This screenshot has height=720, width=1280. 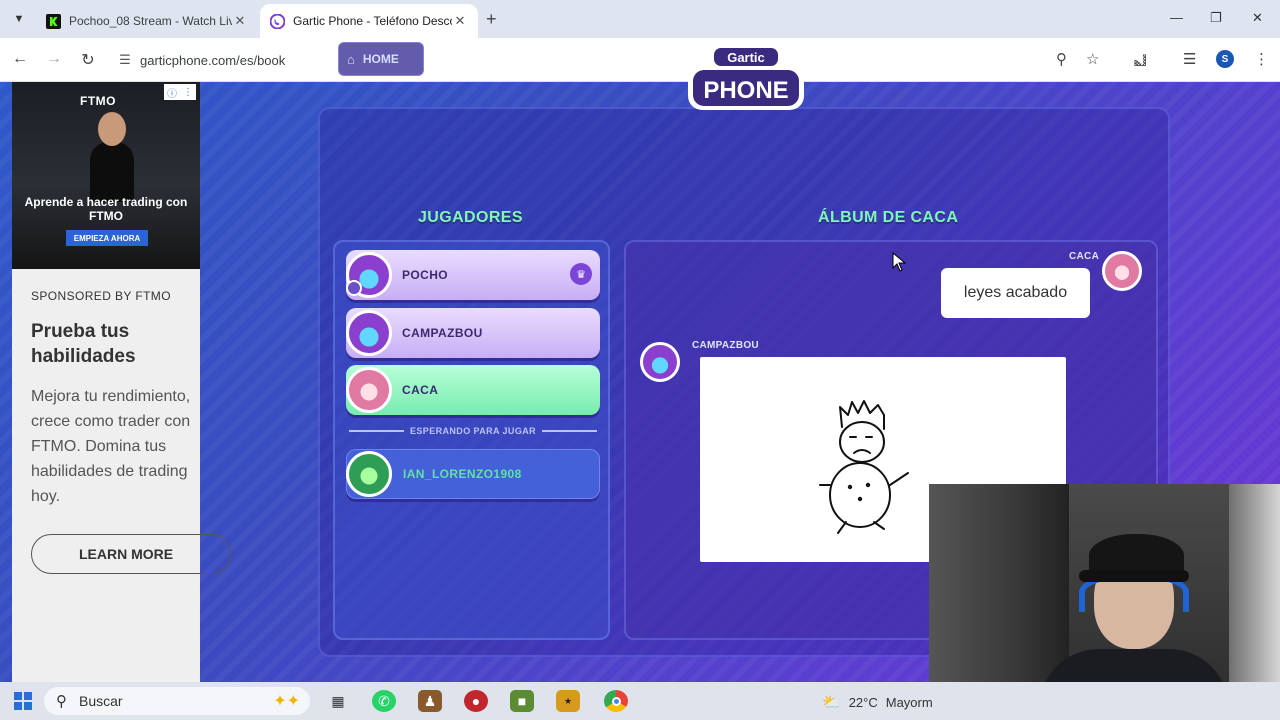 What do you see at coordinates (180, 92) in the screenshot?
I see `ad-choices-icon: ⓘ ⋮` at bounding box center [180, 92].